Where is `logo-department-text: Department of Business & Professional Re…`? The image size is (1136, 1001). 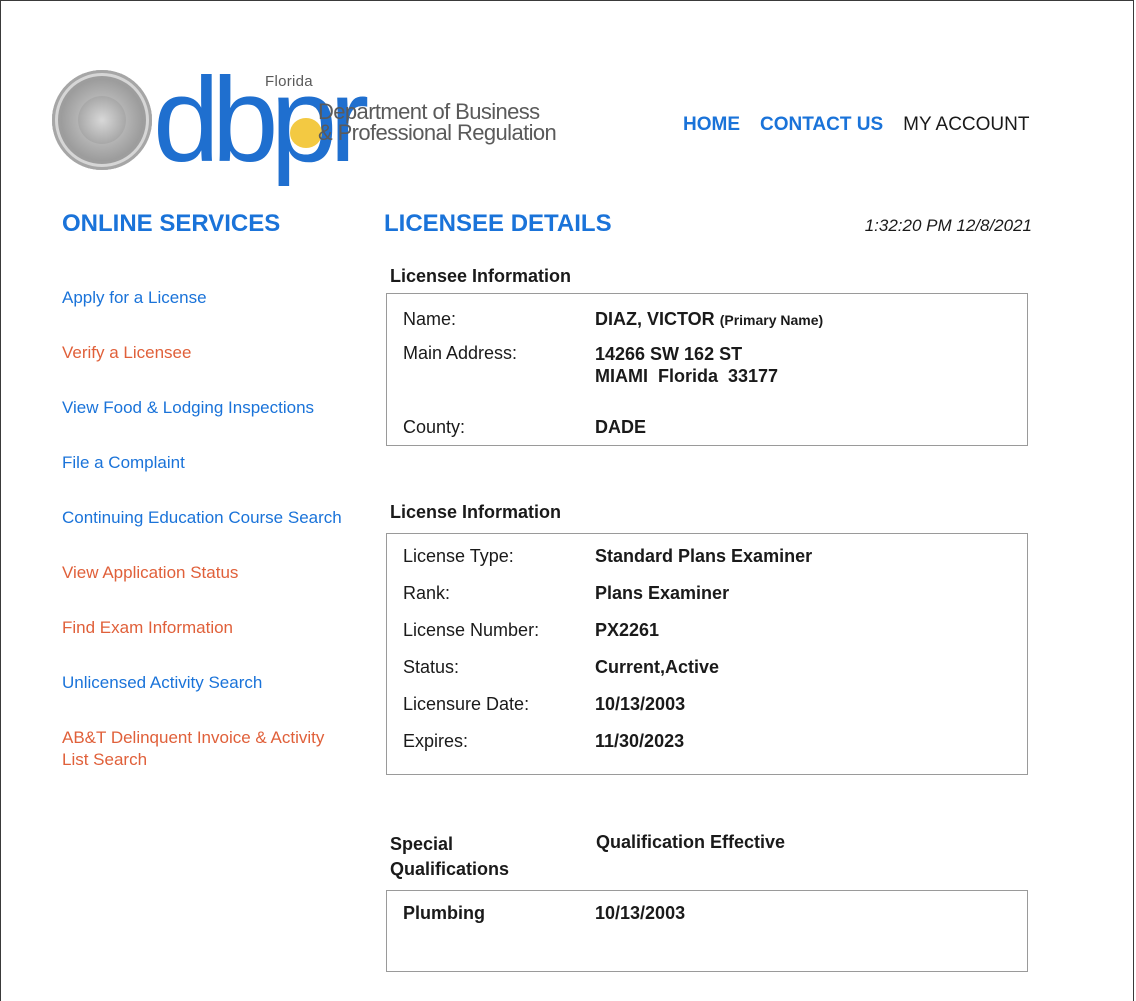
logo-department-text: Department of Business & Professional Re… is located at coordinates (437, 122).